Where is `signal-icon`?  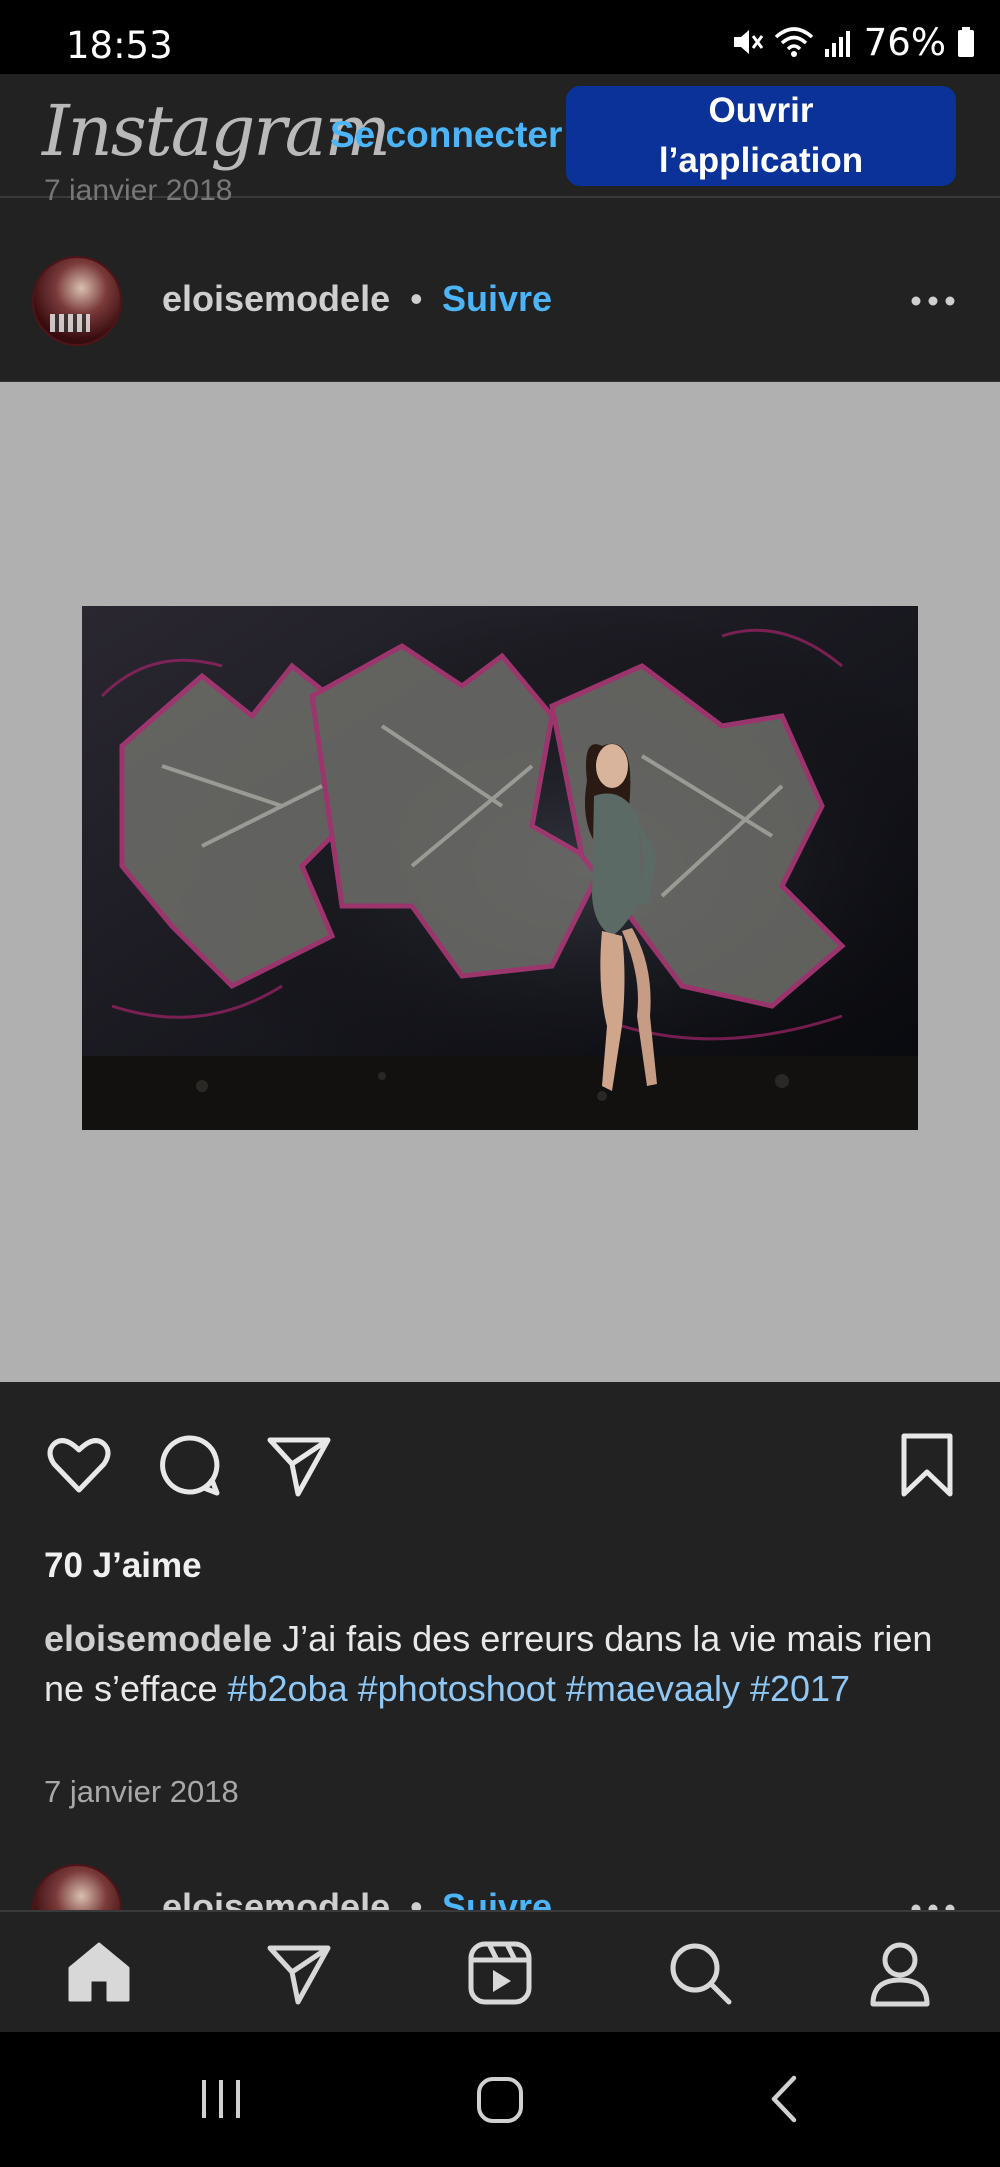 signal-icon is located at coordinates (837, 44).